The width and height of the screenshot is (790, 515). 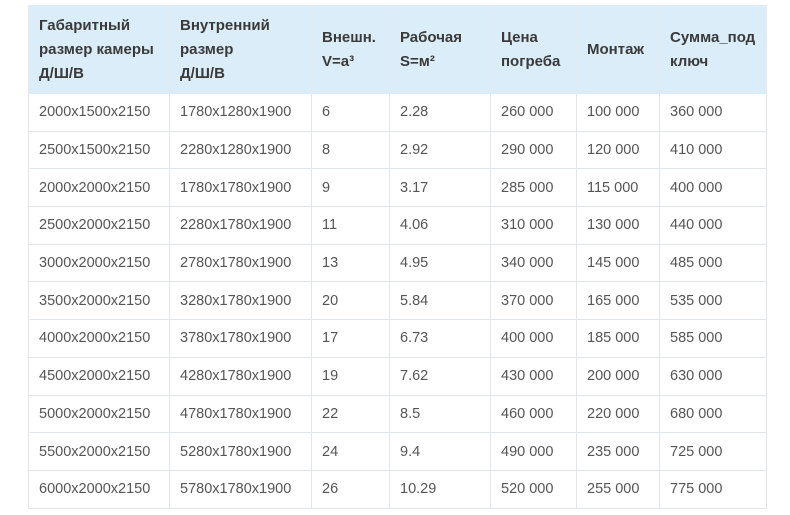 I want to click on cell-inner-size: 2280x1280x1900, so click(x=240, y=150).